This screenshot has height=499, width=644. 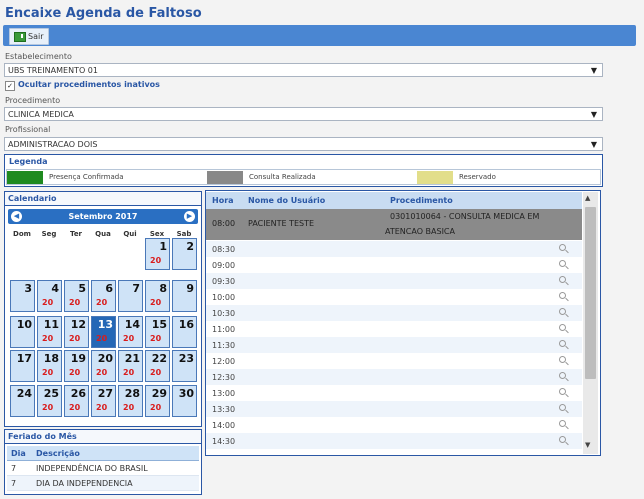 What do you see at coordinates (103, 366) in the screenshot?
I see `calendar-day: 20 20` at bounding box center [103, 366].